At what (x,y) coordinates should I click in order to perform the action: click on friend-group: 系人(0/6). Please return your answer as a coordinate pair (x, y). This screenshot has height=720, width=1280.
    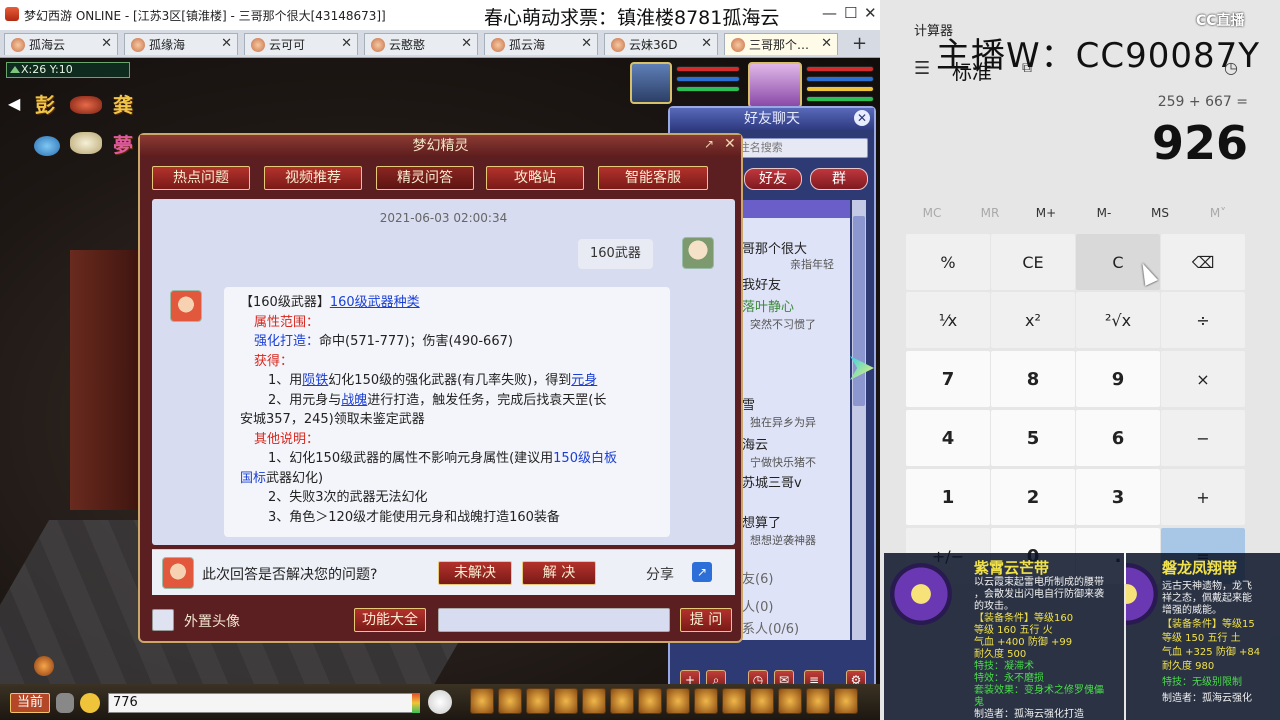
    Looking at the image, I should click on (770, 627).